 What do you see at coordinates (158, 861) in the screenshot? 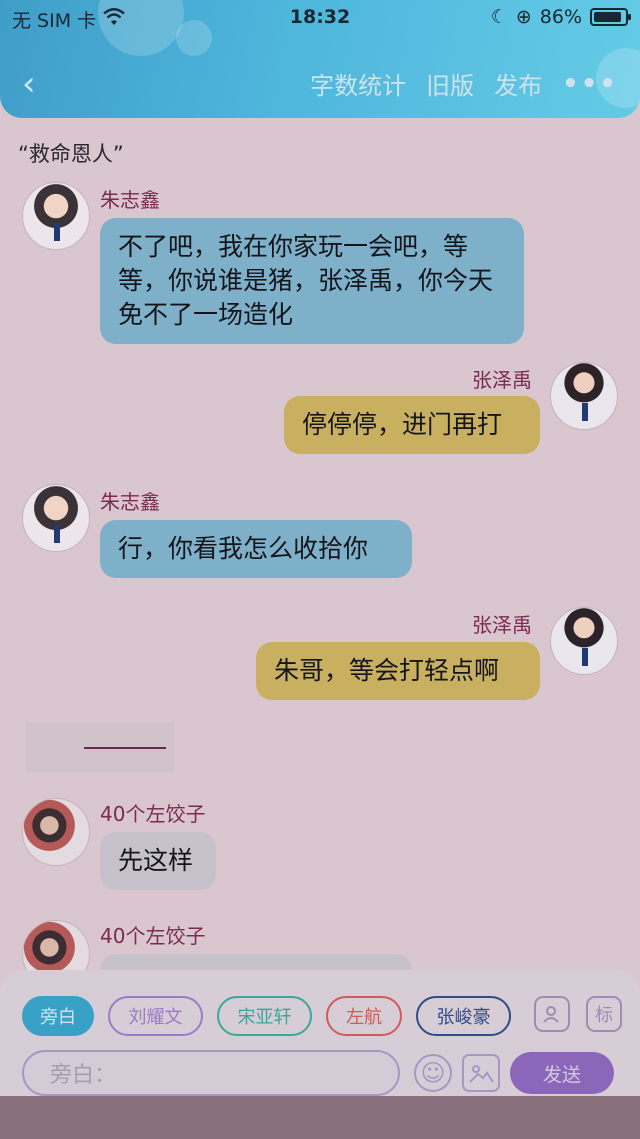
I see `message-bubble: 先这样` at bounding box center [158, 861].